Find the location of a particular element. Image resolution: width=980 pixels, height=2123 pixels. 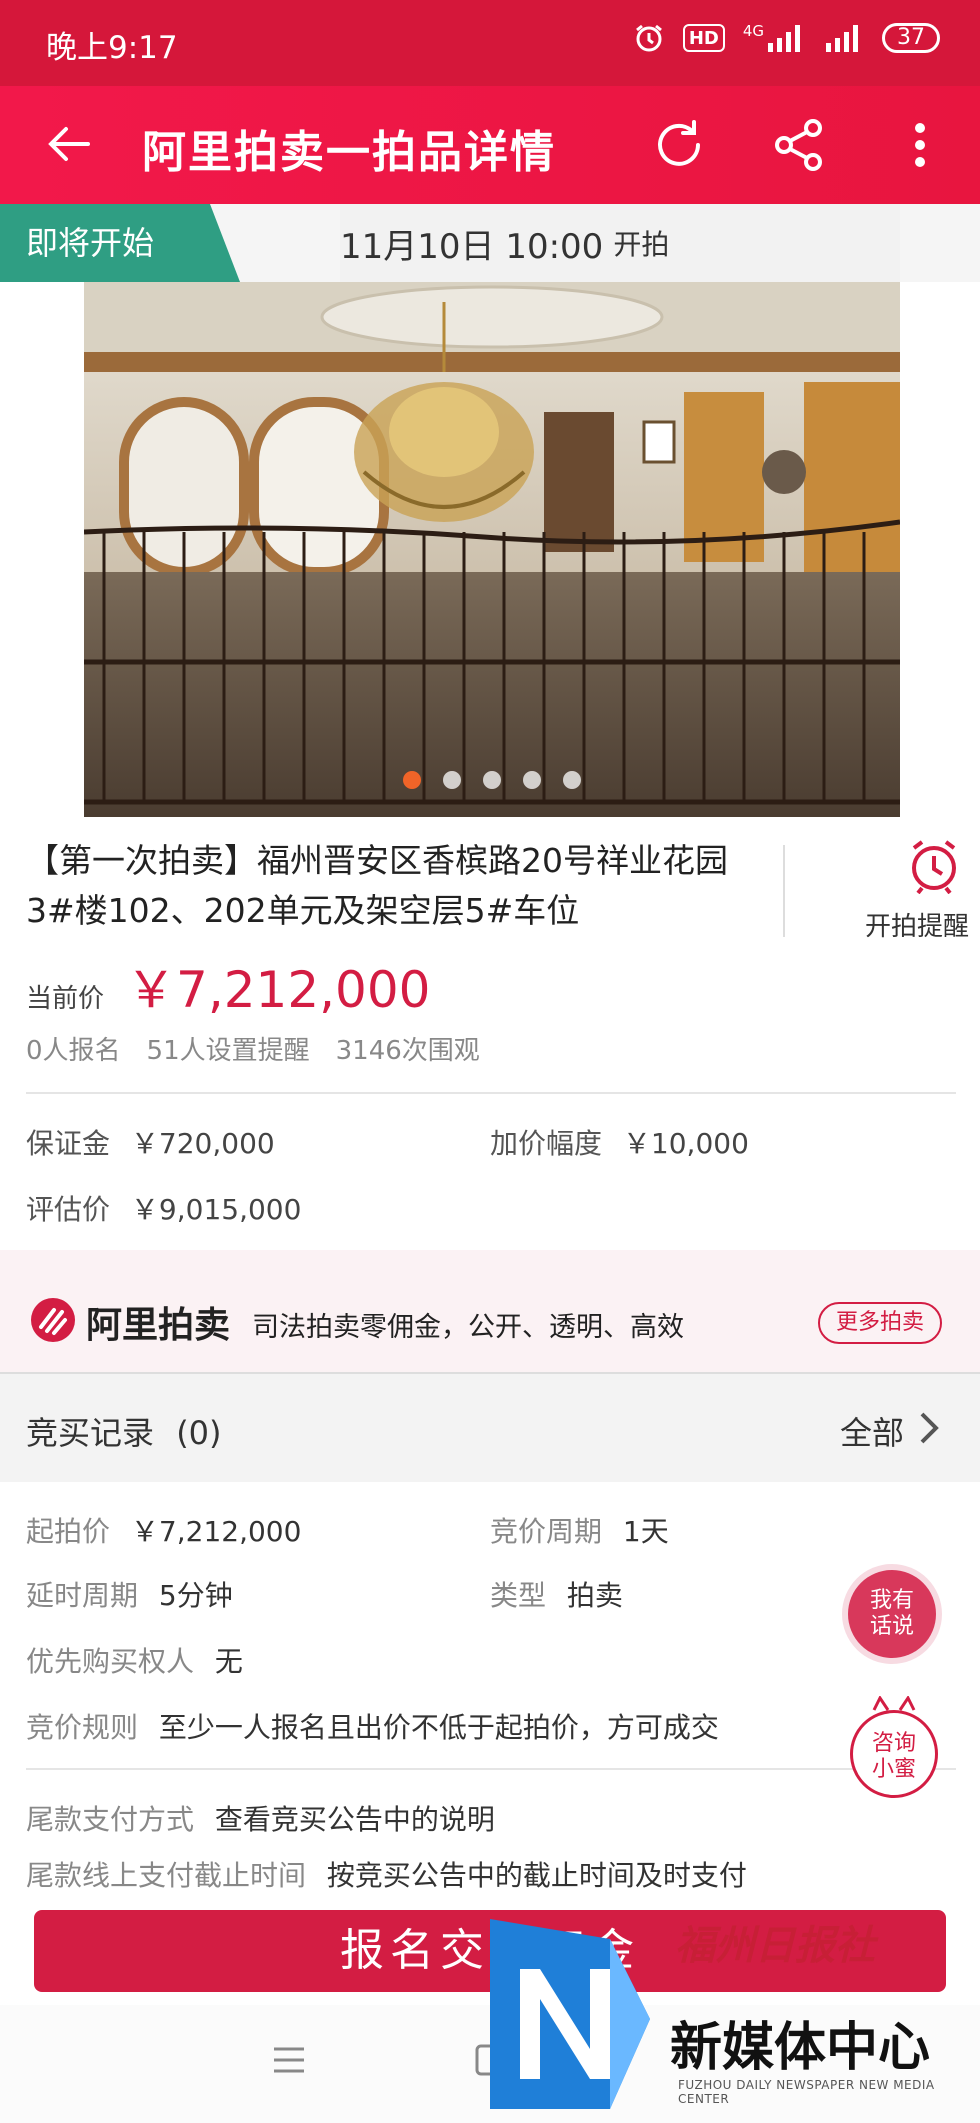

watermark-english: FUZHOU DAILY NEWSPAPER NEW MEDIA CENTER is located at coordinates (806, 2092).